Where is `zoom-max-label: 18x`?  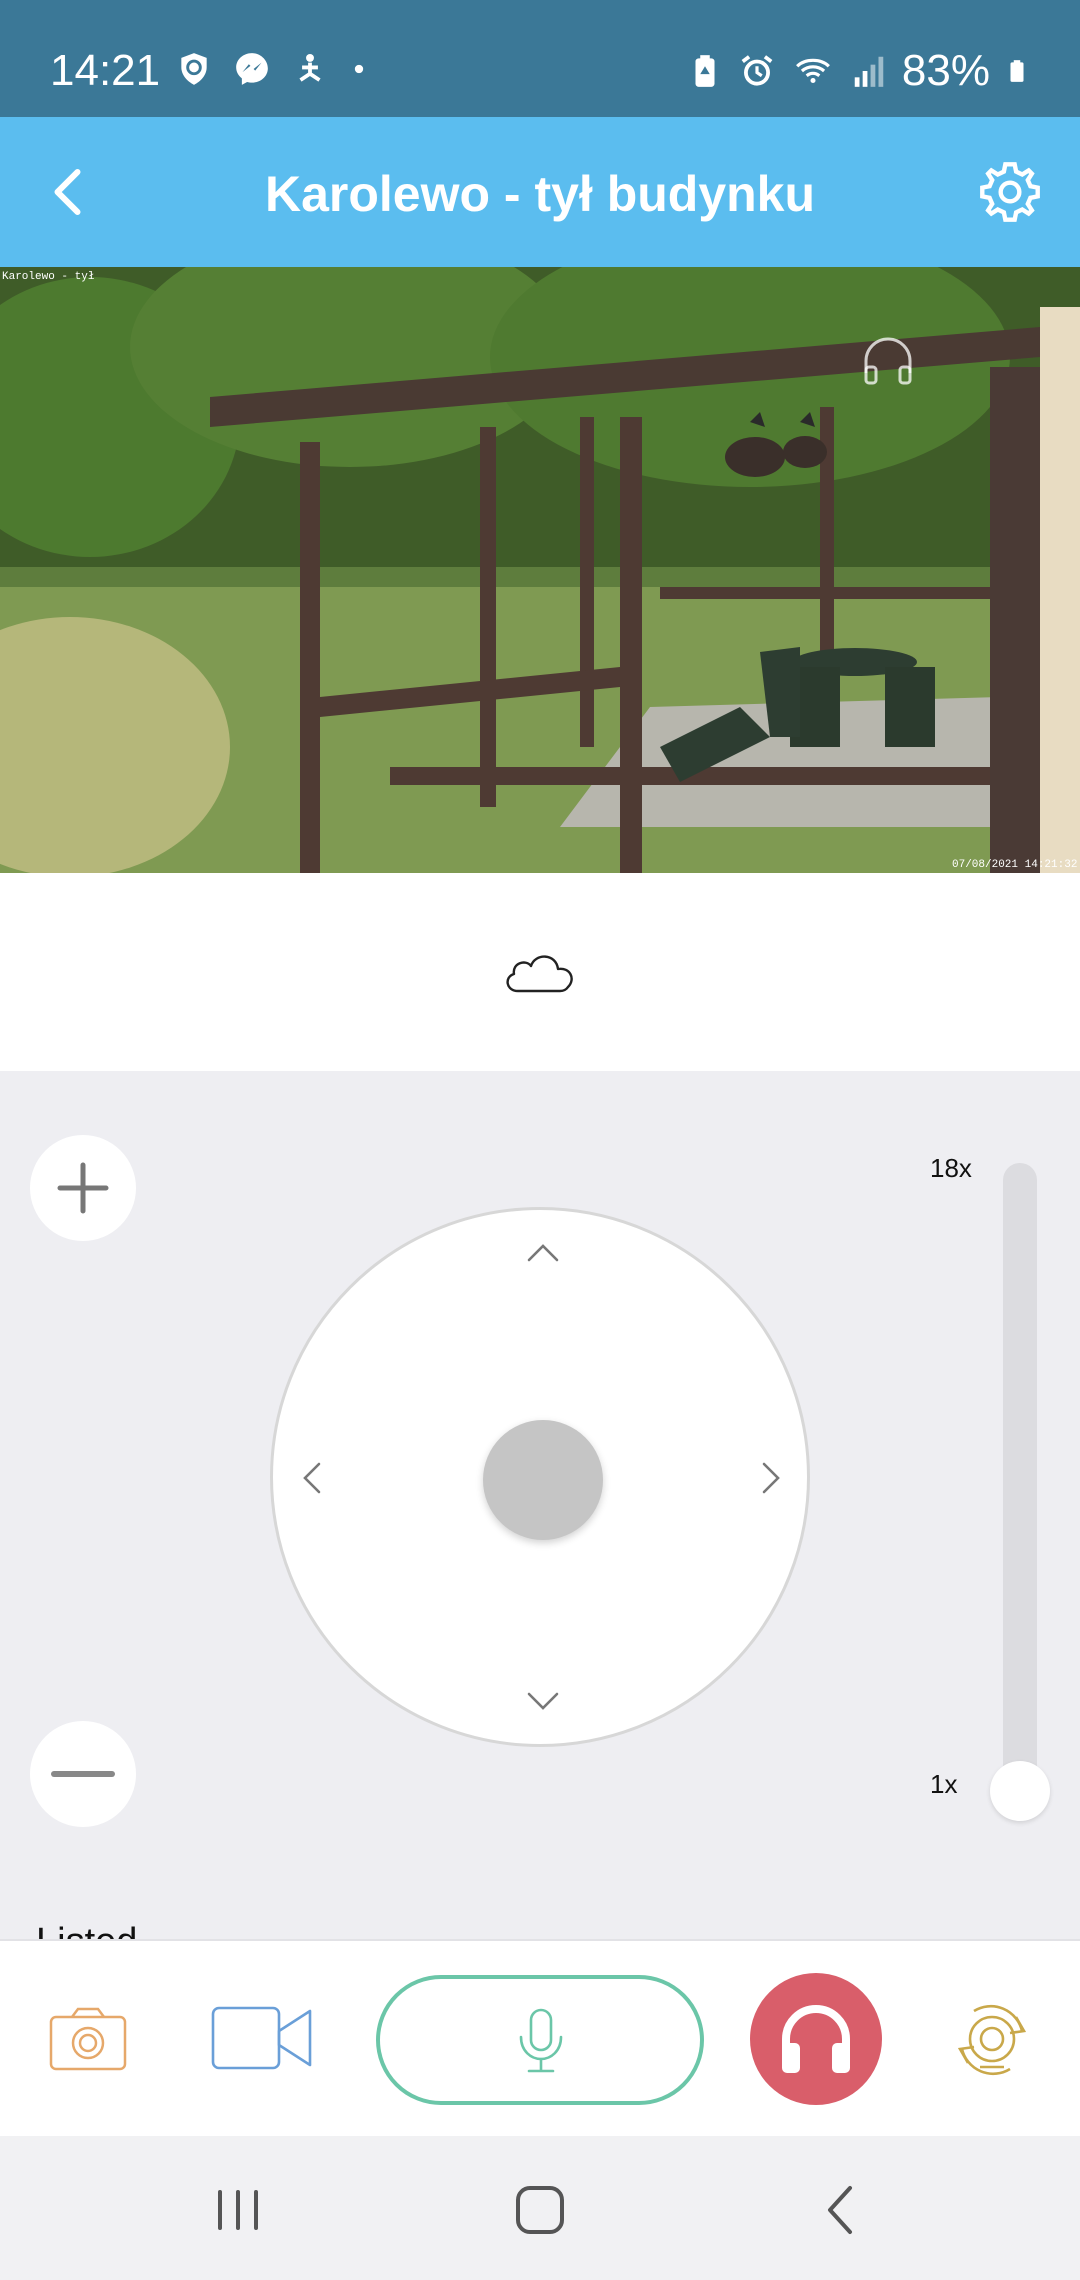 zoom-max-label: 18x is located at coordinates (951, 1168).